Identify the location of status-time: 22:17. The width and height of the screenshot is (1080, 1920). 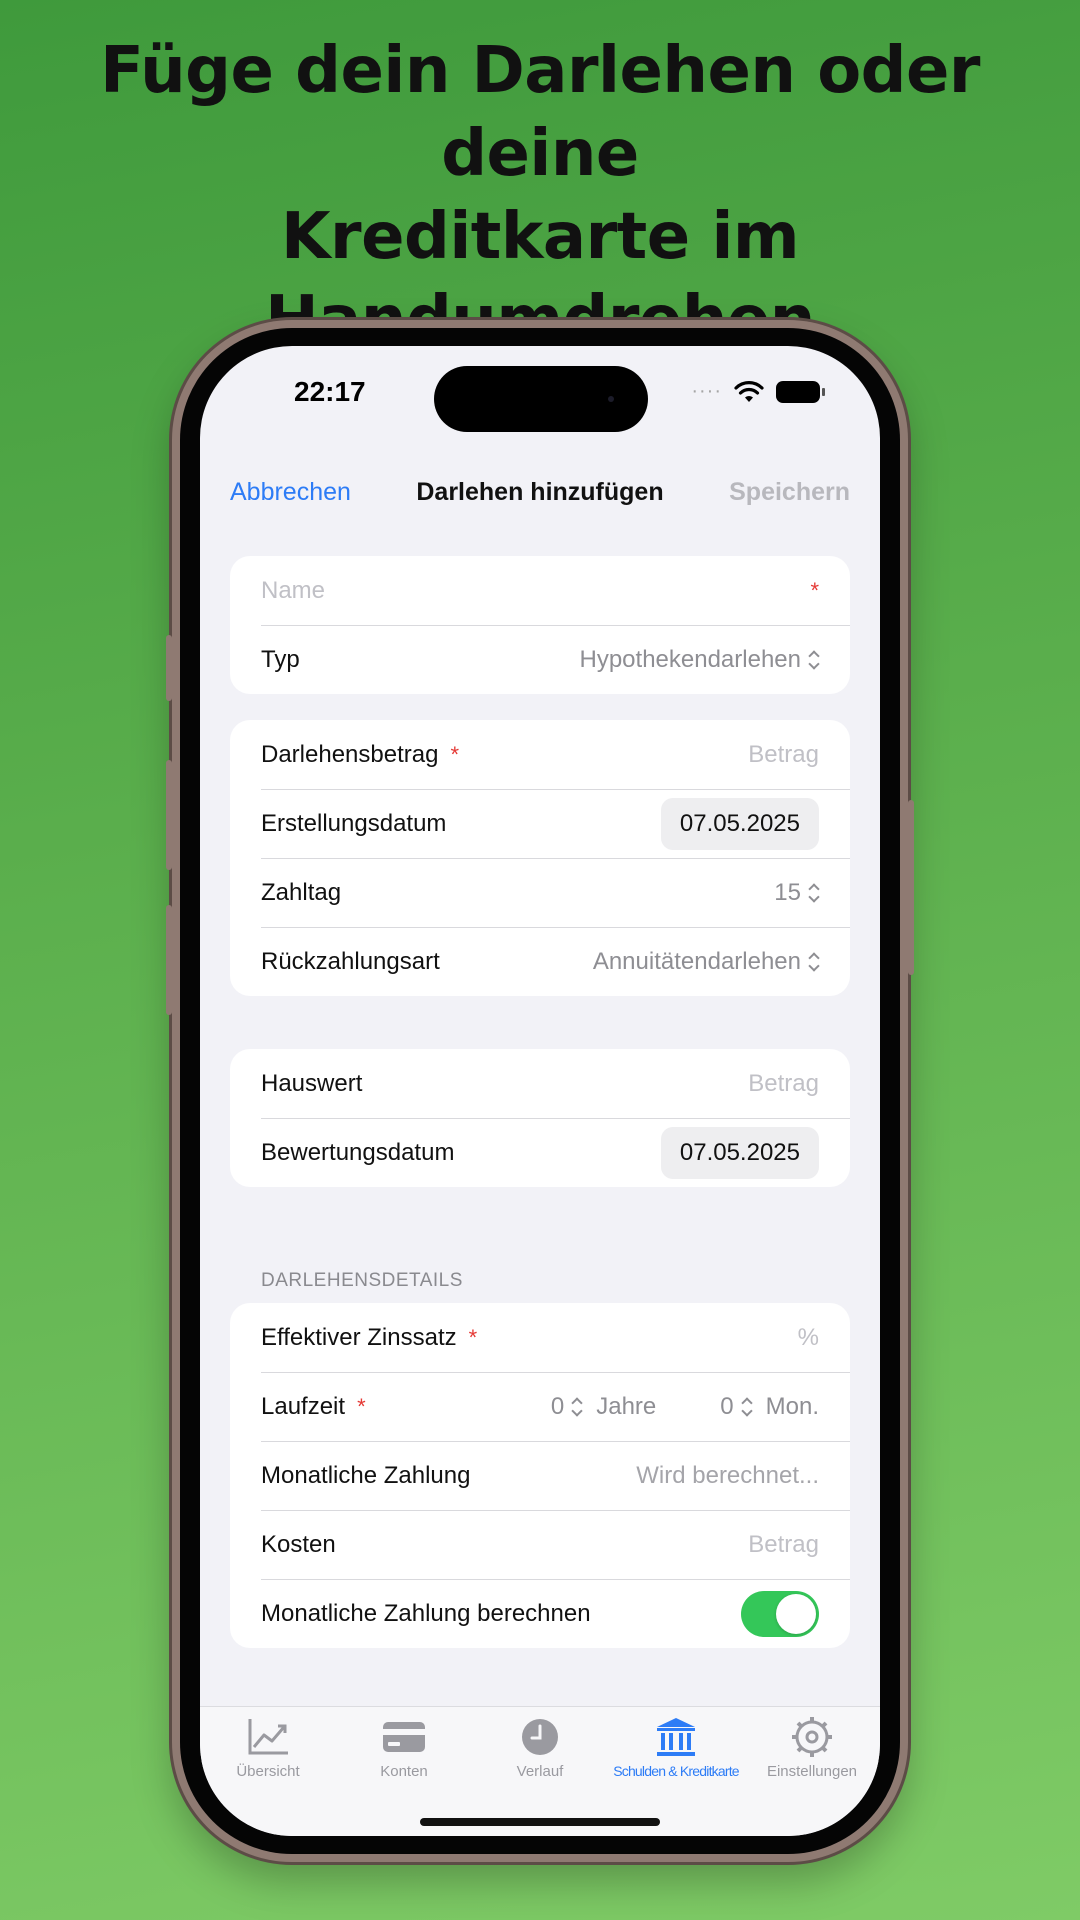
(330, 391).